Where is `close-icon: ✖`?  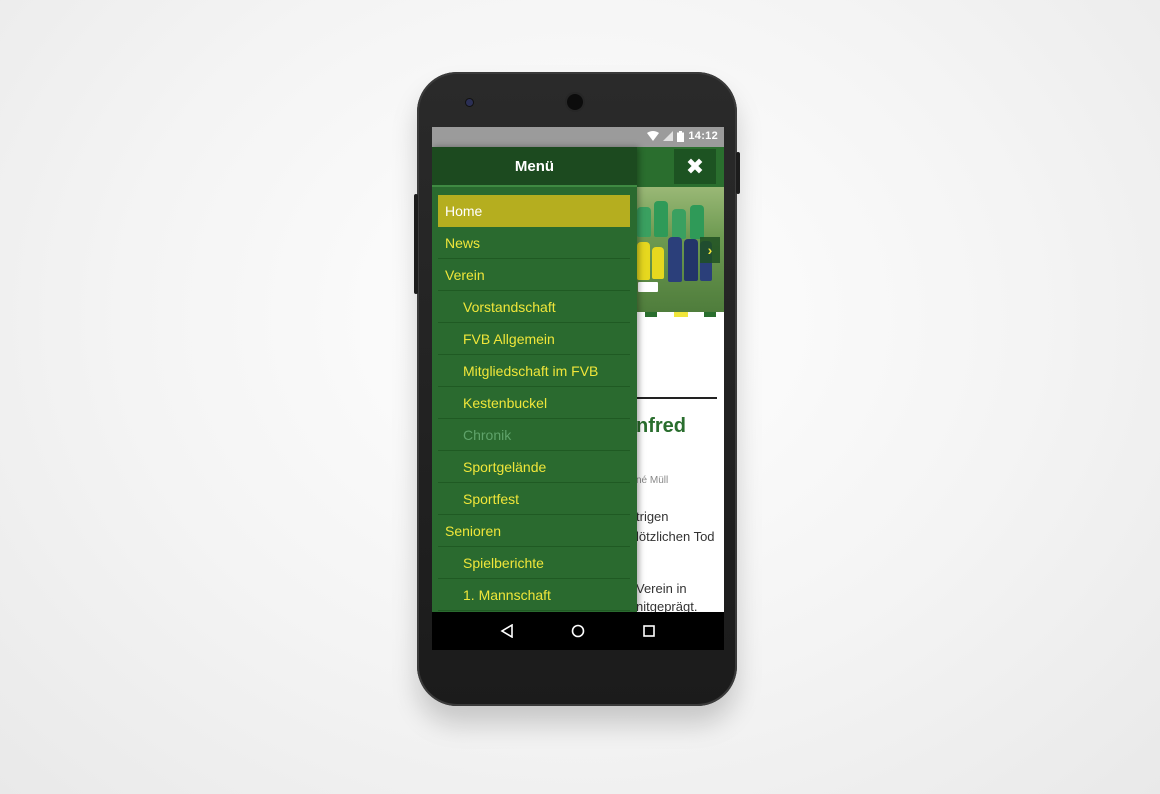
close-icon: ✖ is located at coordinates (695, 166).